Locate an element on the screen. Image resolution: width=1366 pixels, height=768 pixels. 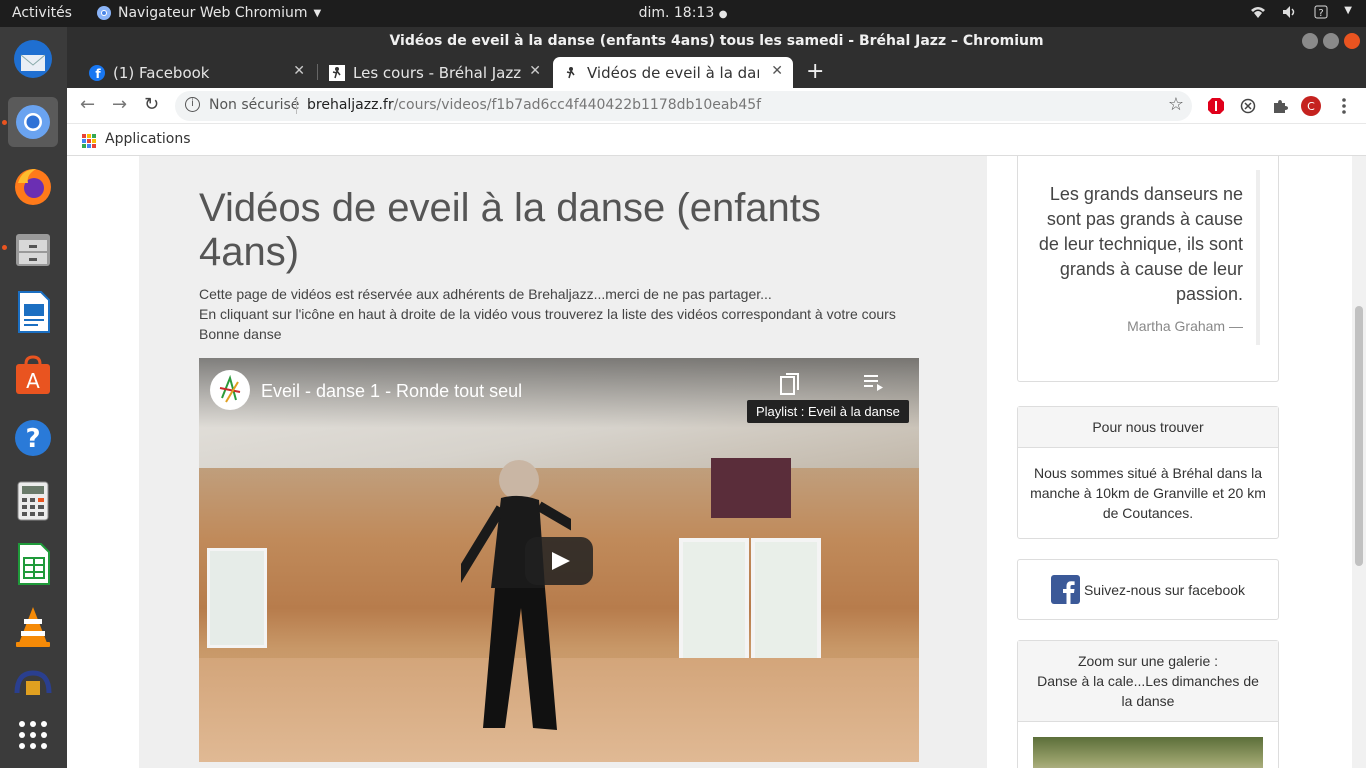
clock: dim. 18:13 is located at coordinates (677, 13).